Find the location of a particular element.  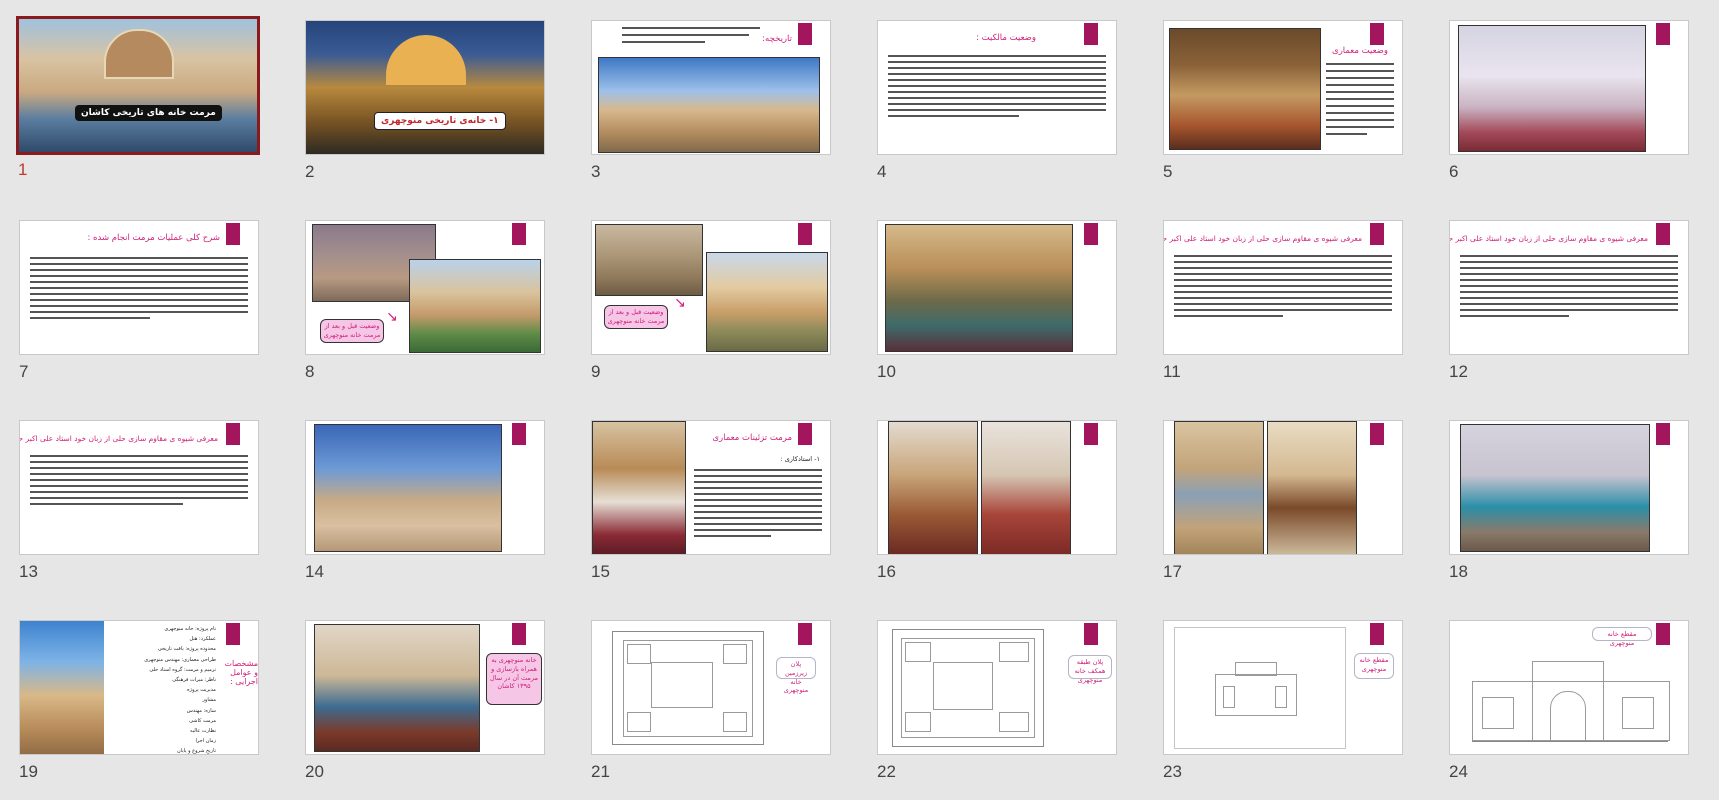

slide-thumbnail: وضعیت مالکیت : 4 is located at coordinates (998, 110).